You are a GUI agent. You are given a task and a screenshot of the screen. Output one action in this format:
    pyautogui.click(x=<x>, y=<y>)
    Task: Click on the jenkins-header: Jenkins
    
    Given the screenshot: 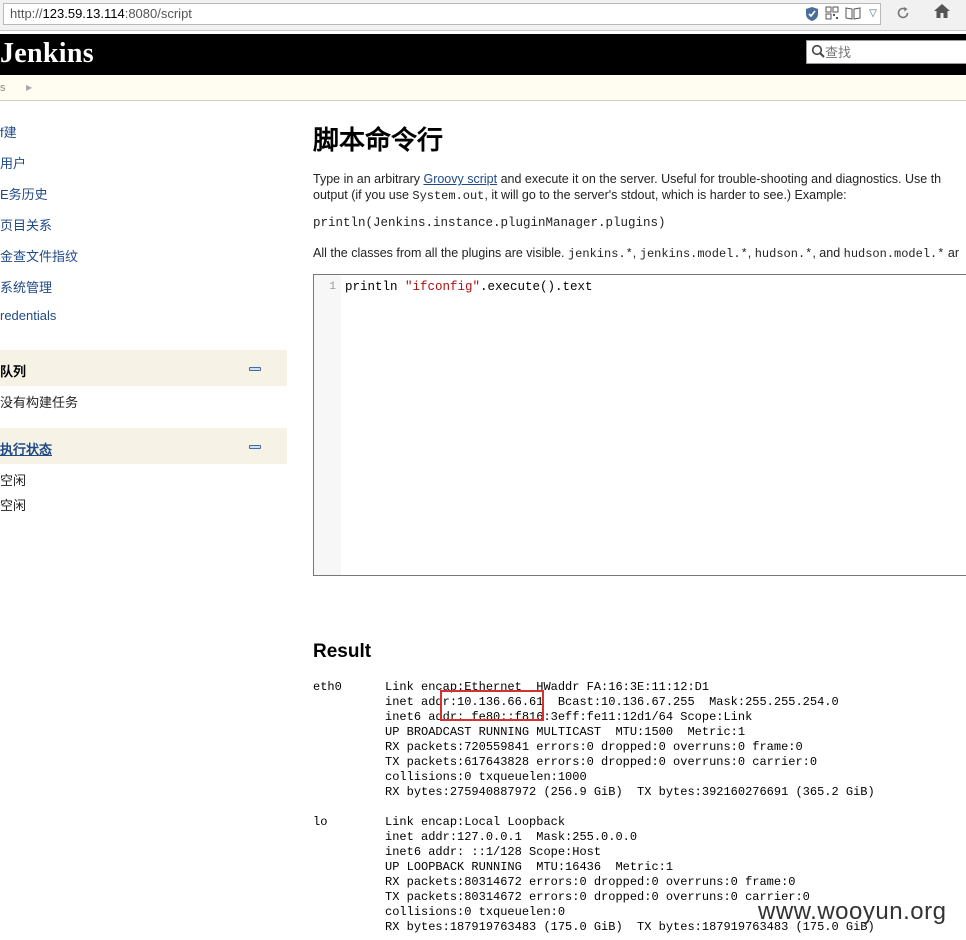 What is the action you would take?
    pyautogui.click(x=483, y=54)
    